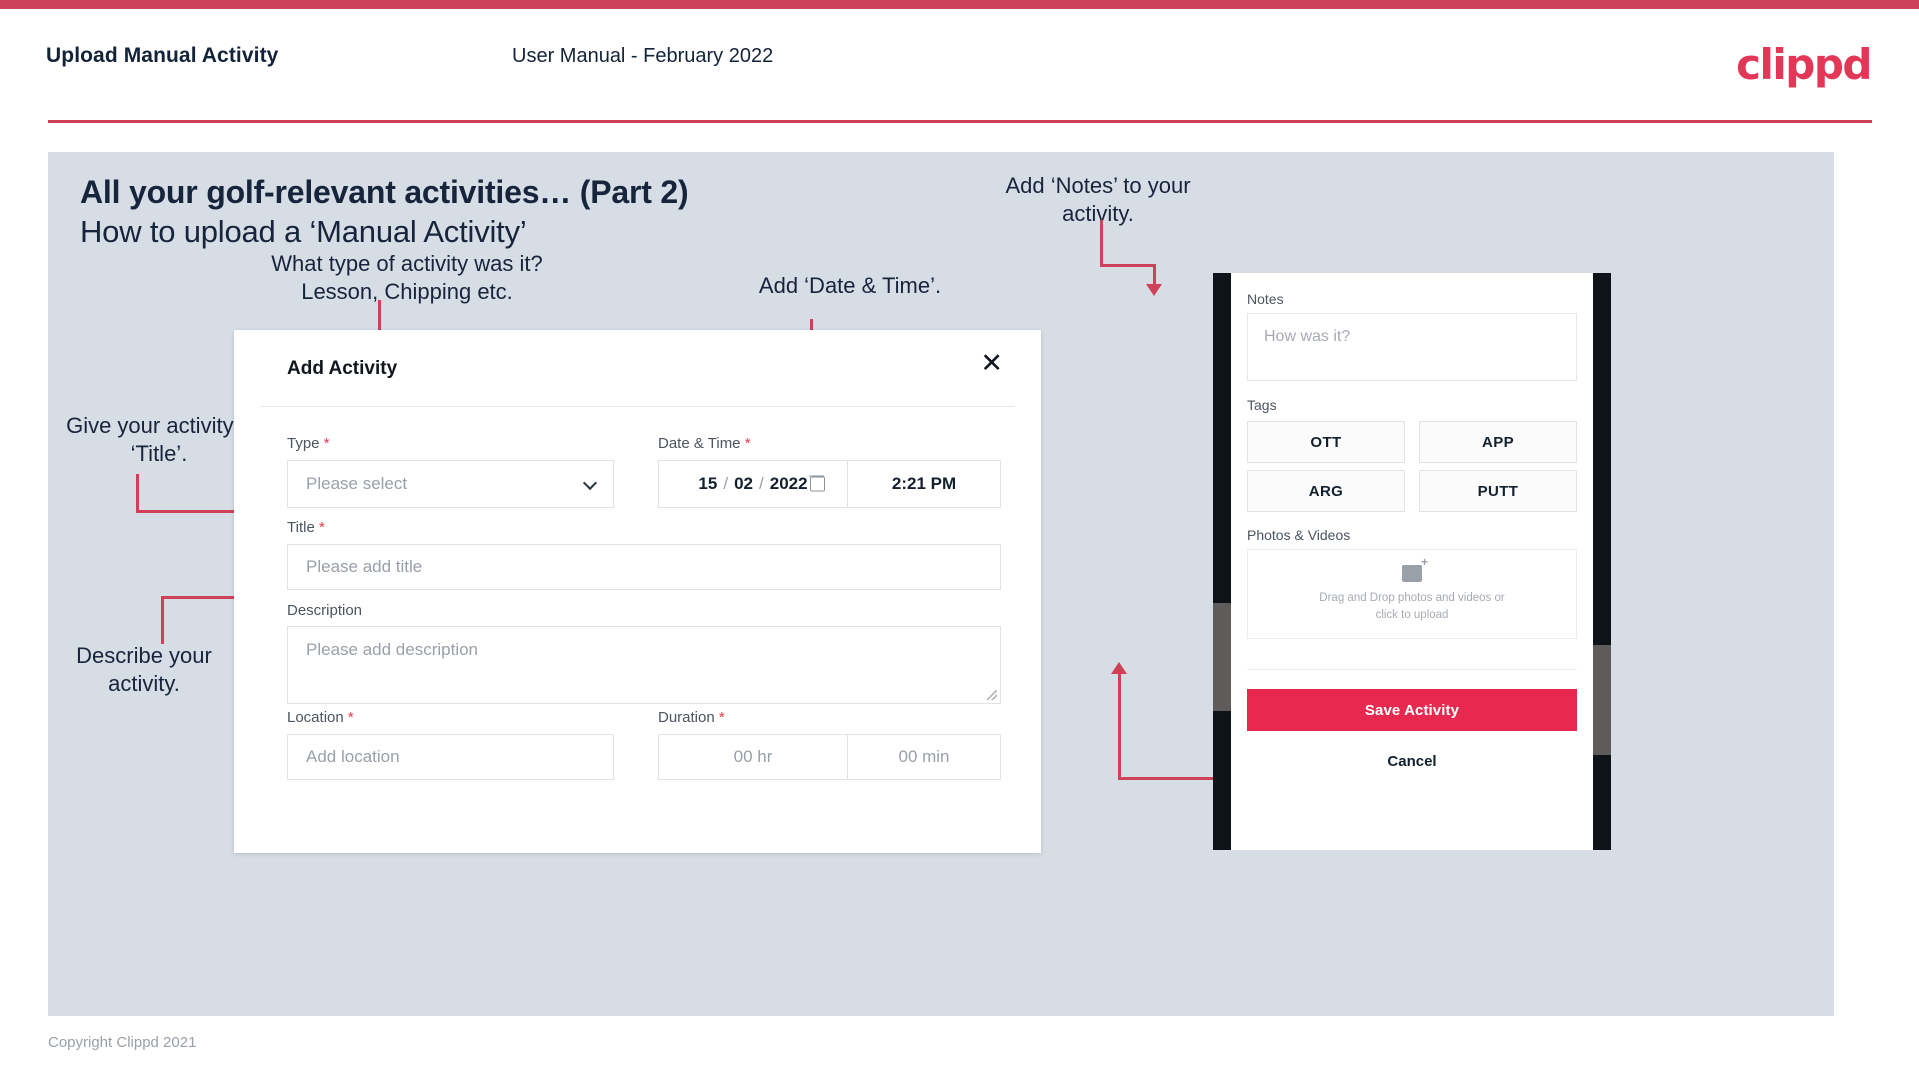 This screenshot has height=1079, width=1919. Describe the element at coordinates (122, 1042) in the screenshot. I see `footer-copyright: Copyright Clippd 2021` at that location.